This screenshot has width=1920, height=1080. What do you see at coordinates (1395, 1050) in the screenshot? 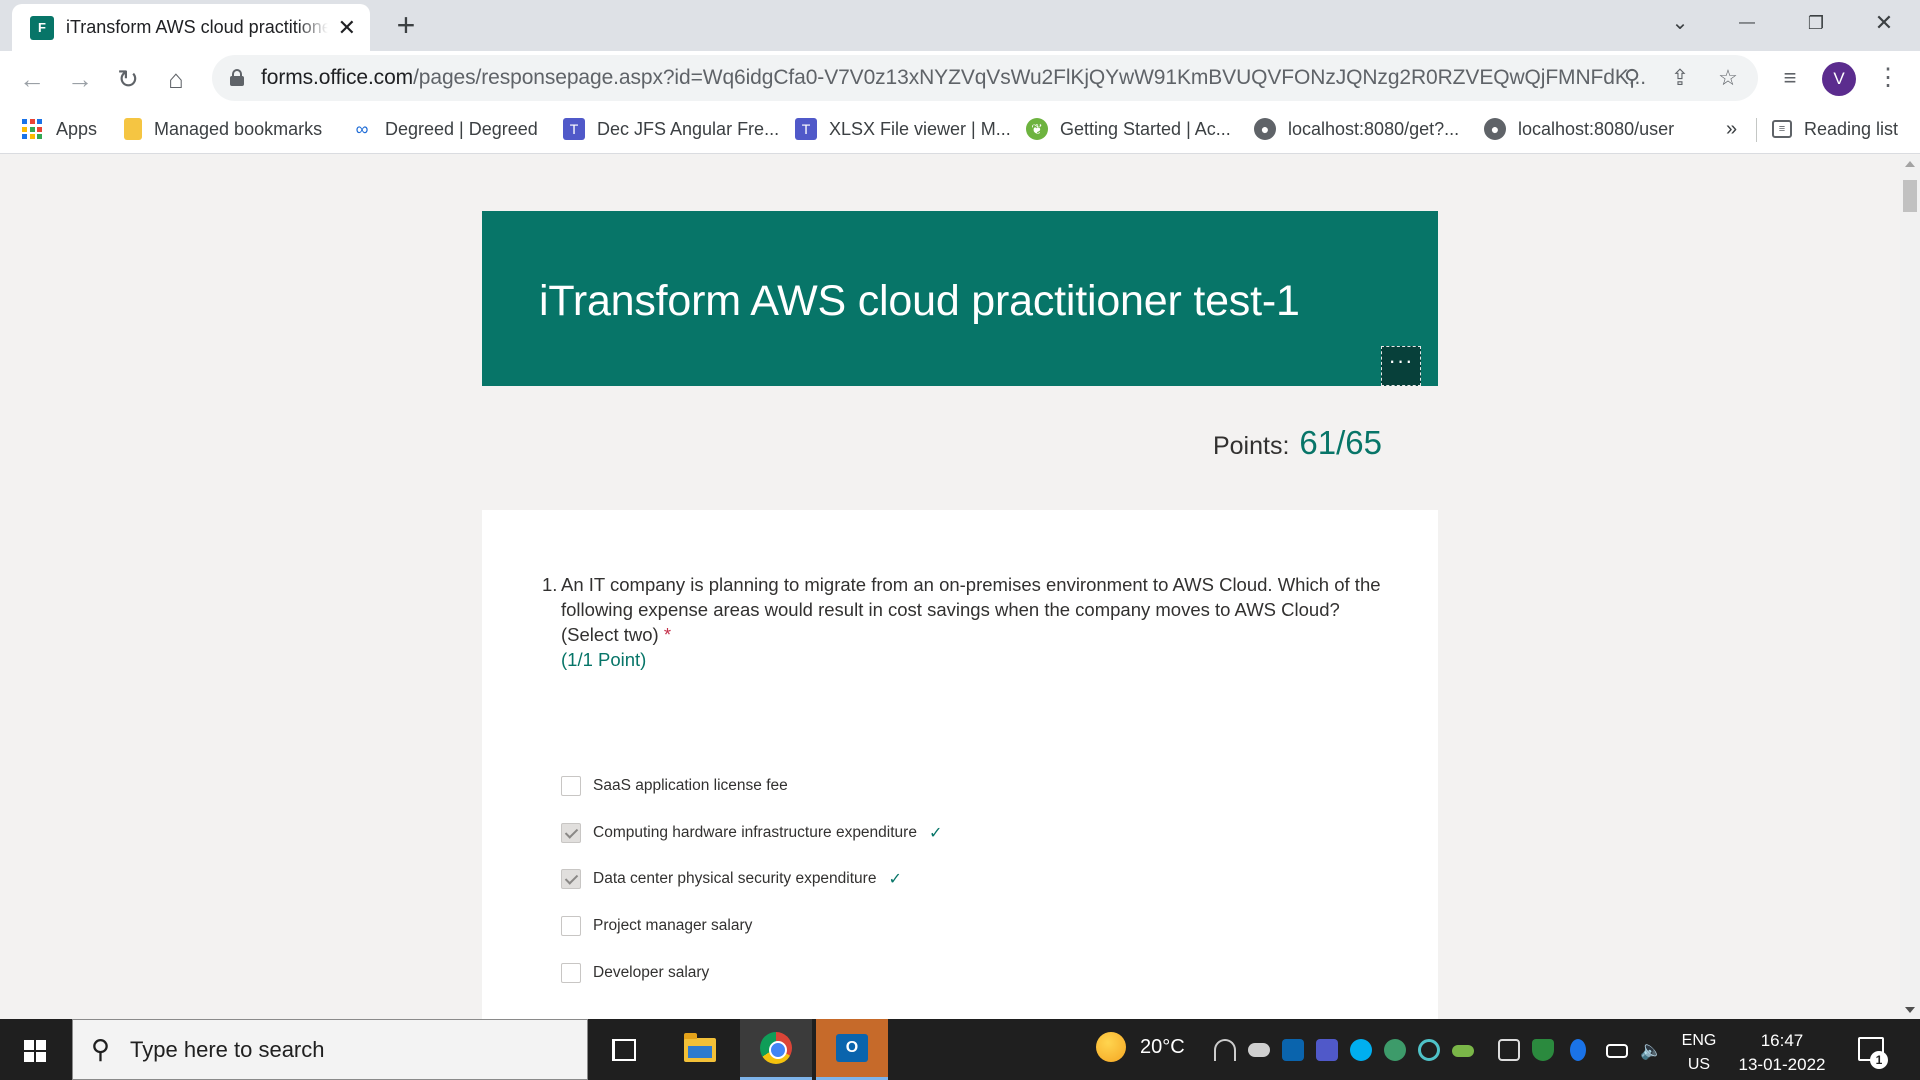
I see `globe-tray-icon` at bounding box center [1395, 1050].